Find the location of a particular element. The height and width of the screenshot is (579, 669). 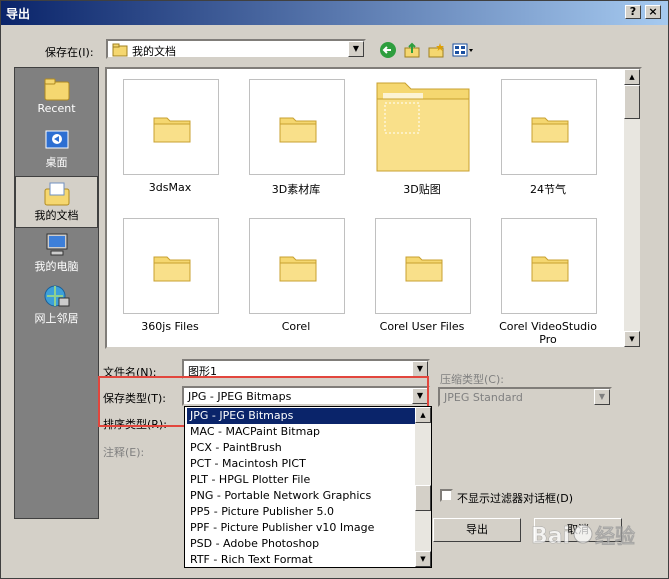

list-item: 24节气 is located at coordinates (548, 135).